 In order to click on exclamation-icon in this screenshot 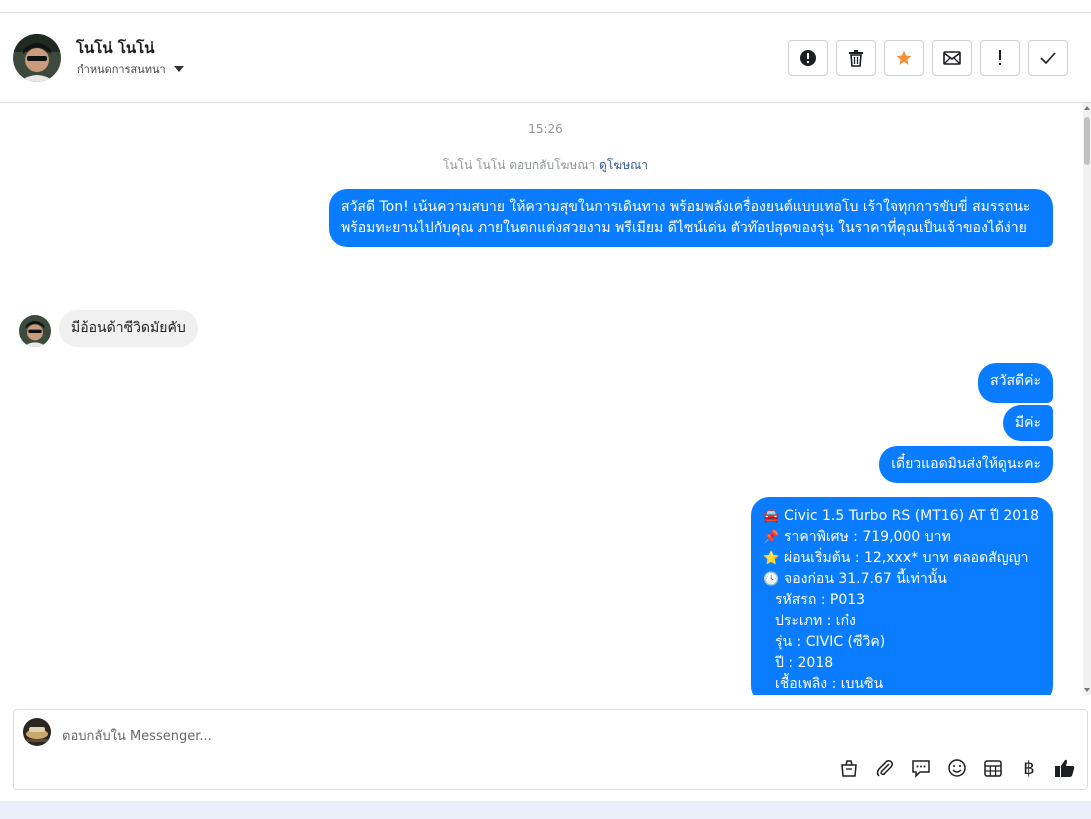, I will do `click(1000, 57)`.